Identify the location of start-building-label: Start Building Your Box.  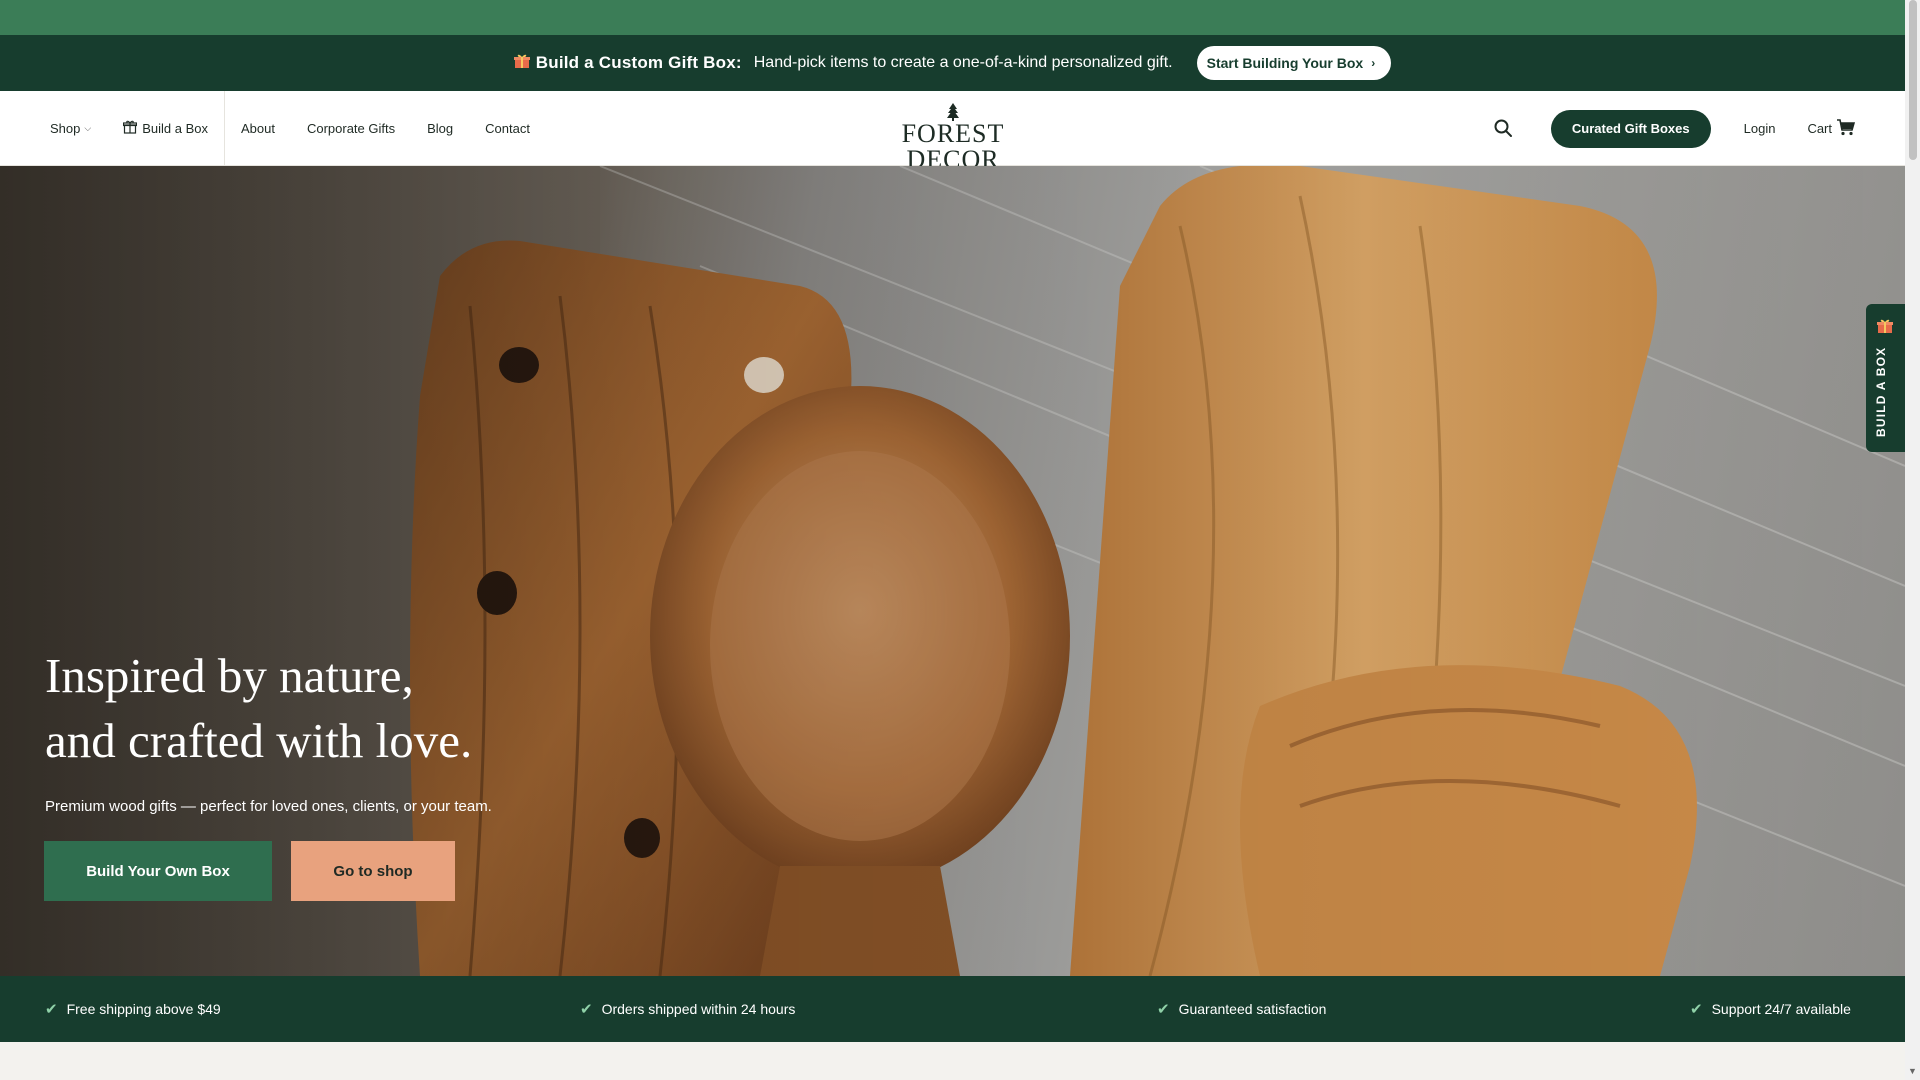
(1285, 63).